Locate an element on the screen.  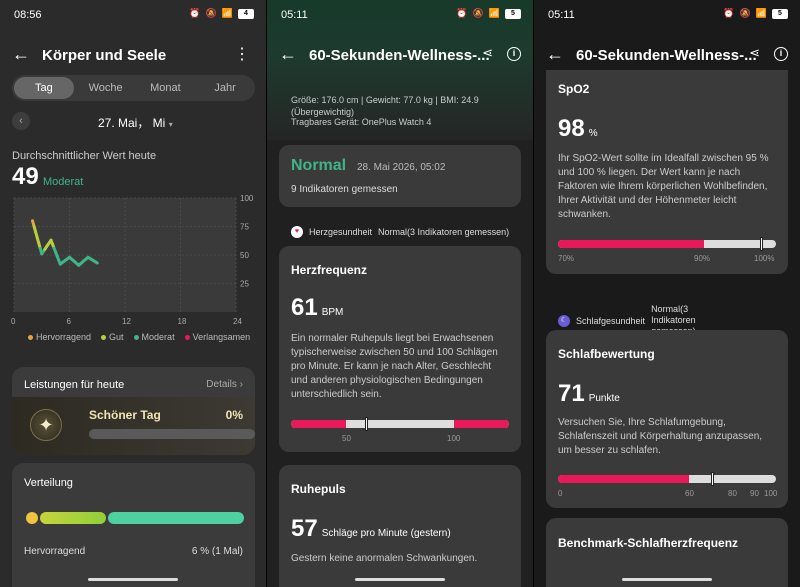
gesture-bar is located at coordinates (400, 579).